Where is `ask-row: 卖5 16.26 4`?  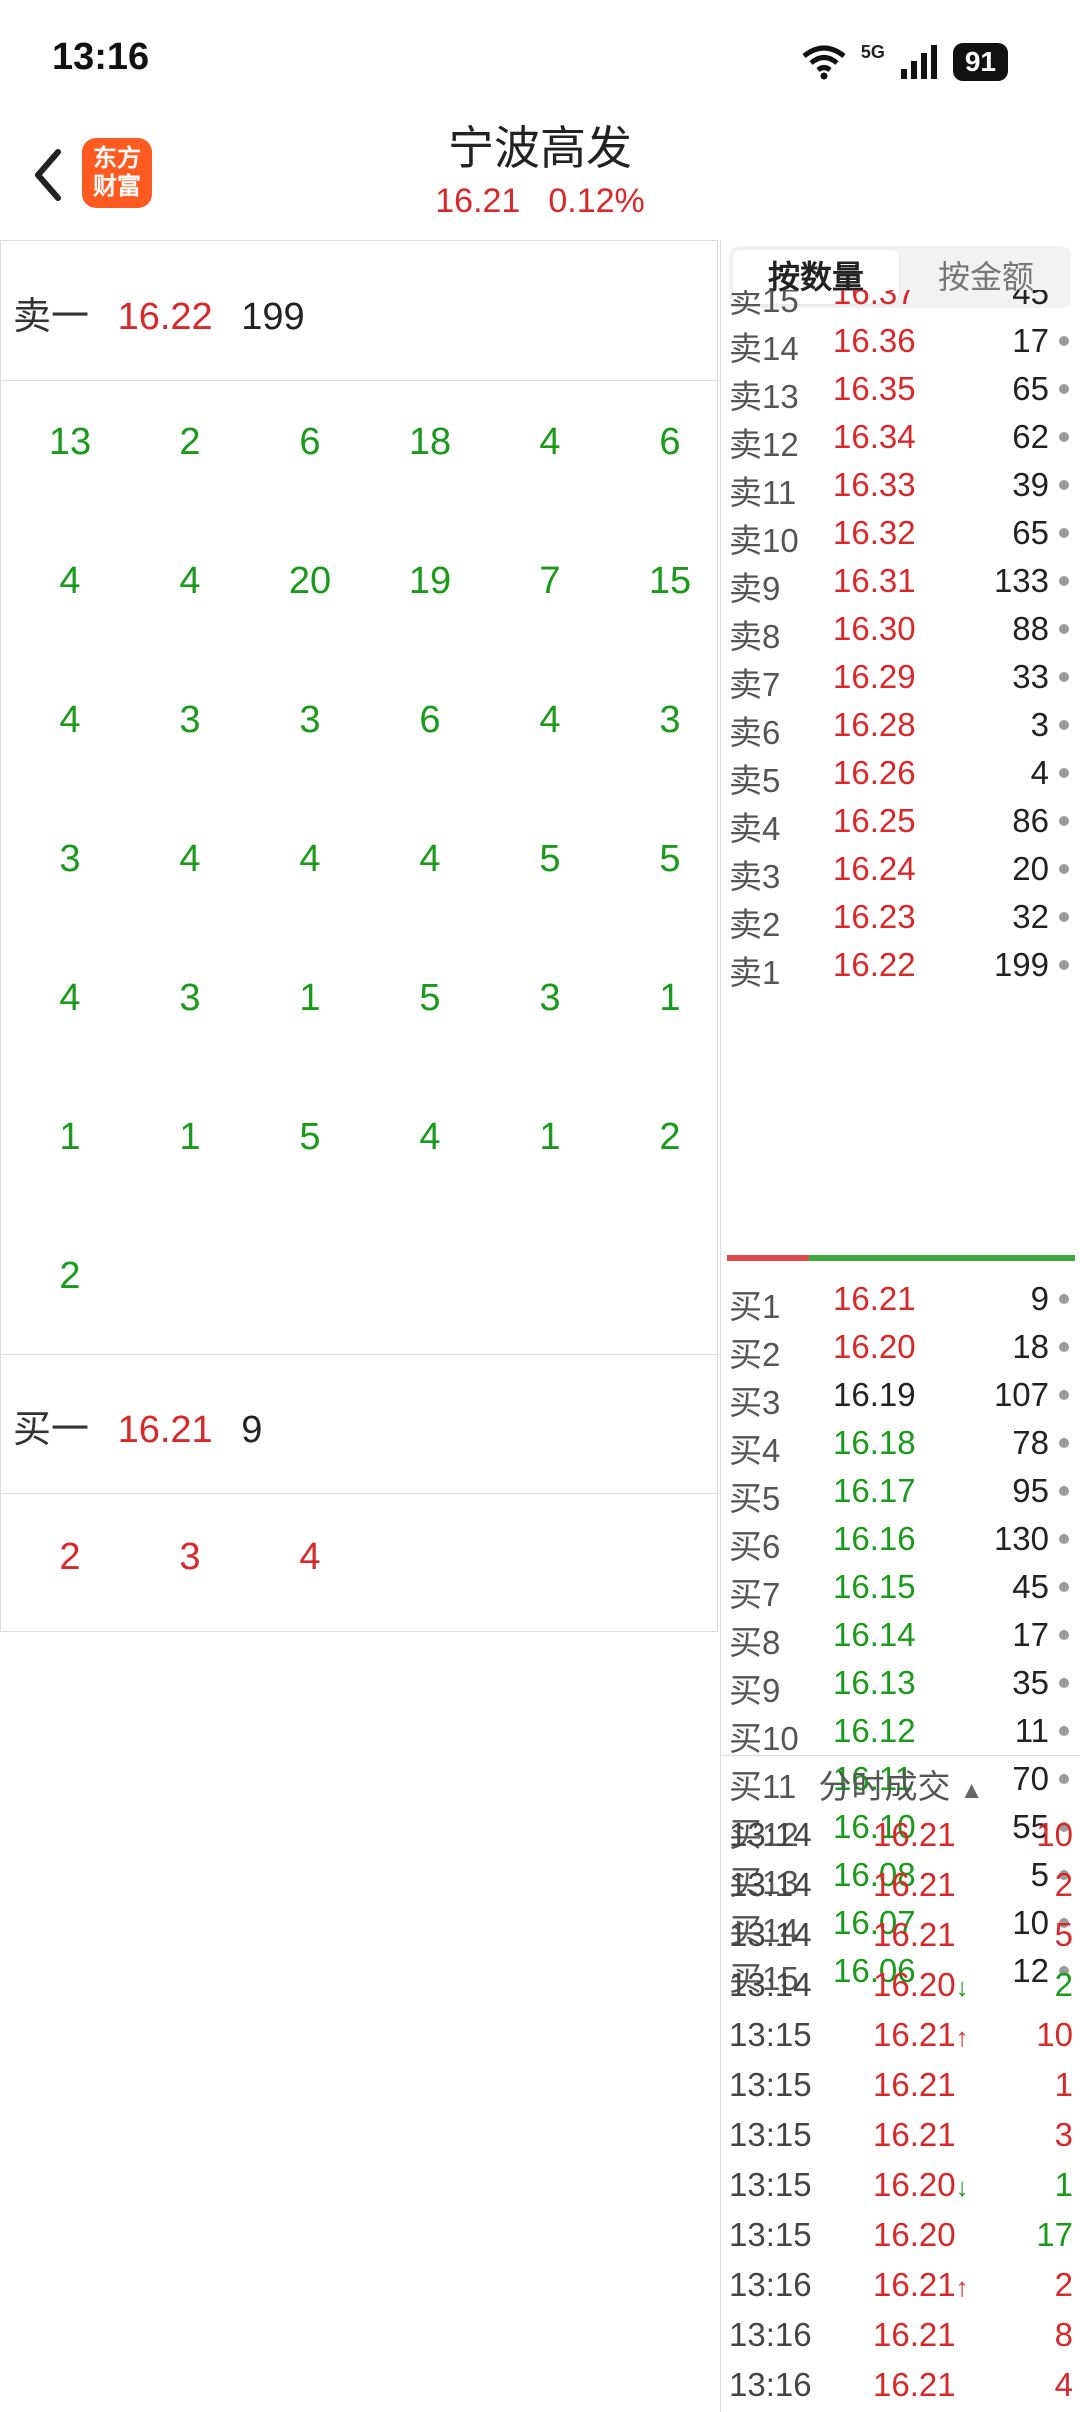 ask-row: 卖5 16.26 4 is located at coordinates (900, 773).